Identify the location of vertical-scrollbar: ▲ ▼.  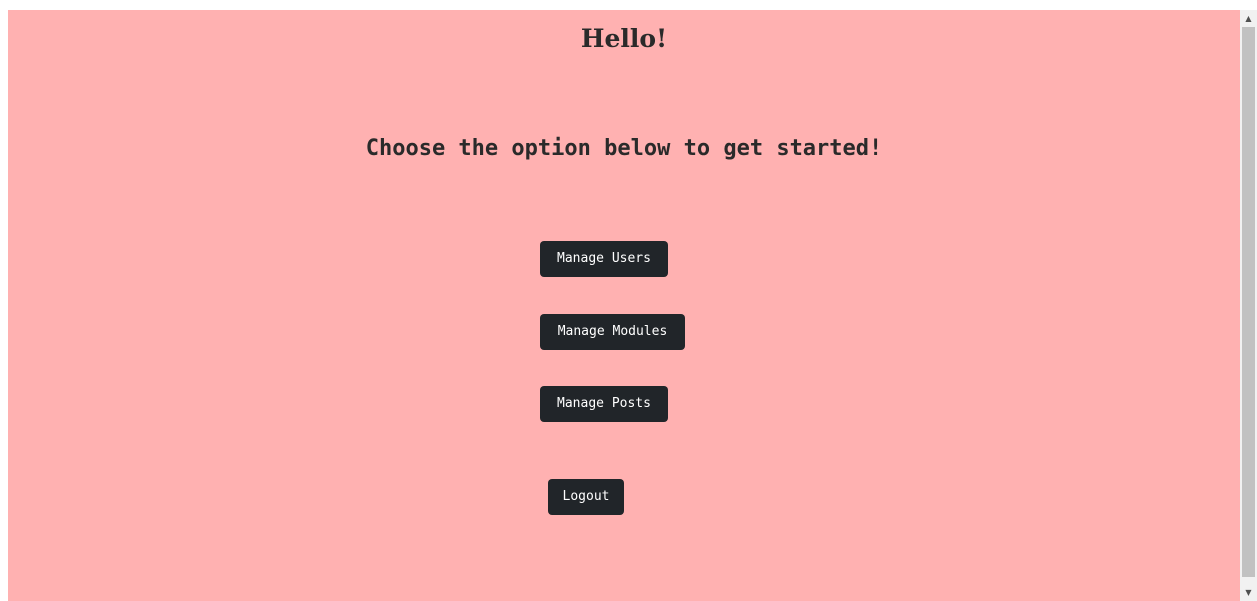
(1248, 305).